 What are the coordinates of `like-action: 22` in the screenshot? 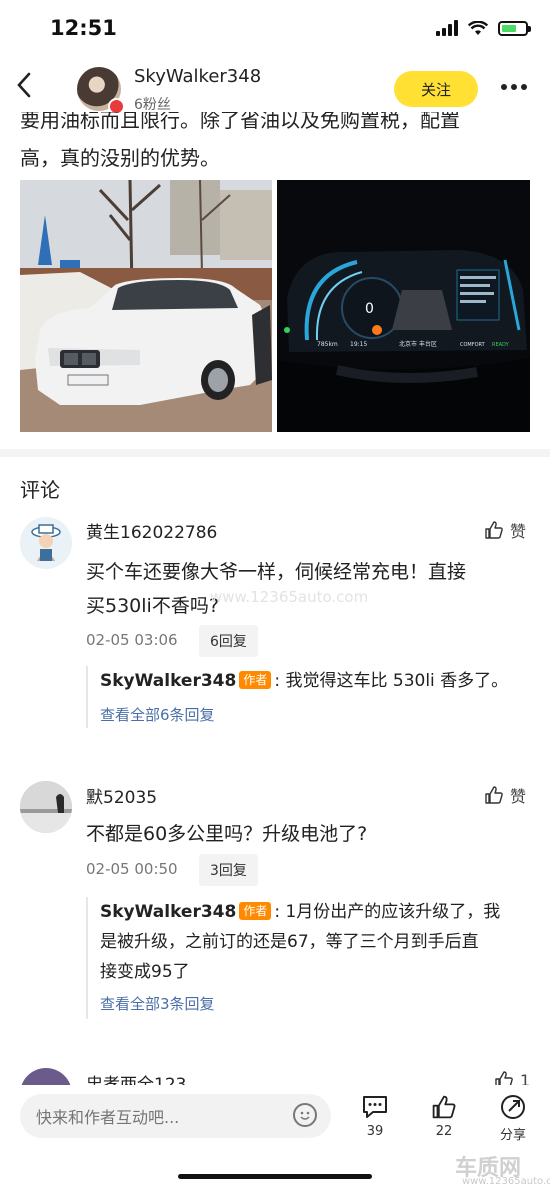 It's located at (444, 1116).